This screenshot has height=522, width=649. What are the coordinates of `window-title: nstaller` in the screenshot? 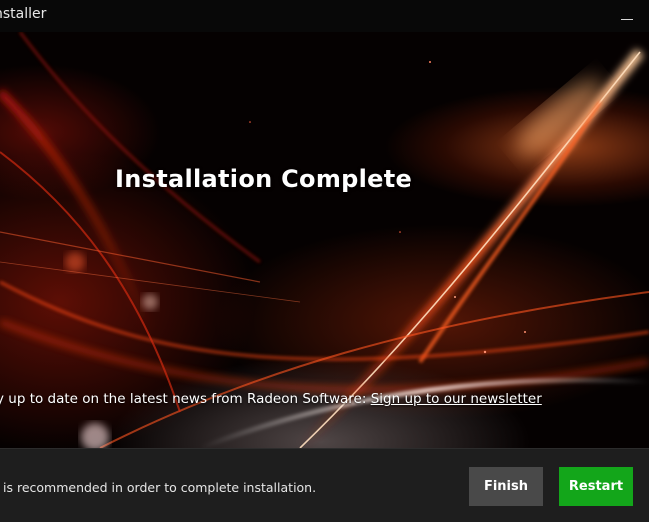 It's located at (23, 14).